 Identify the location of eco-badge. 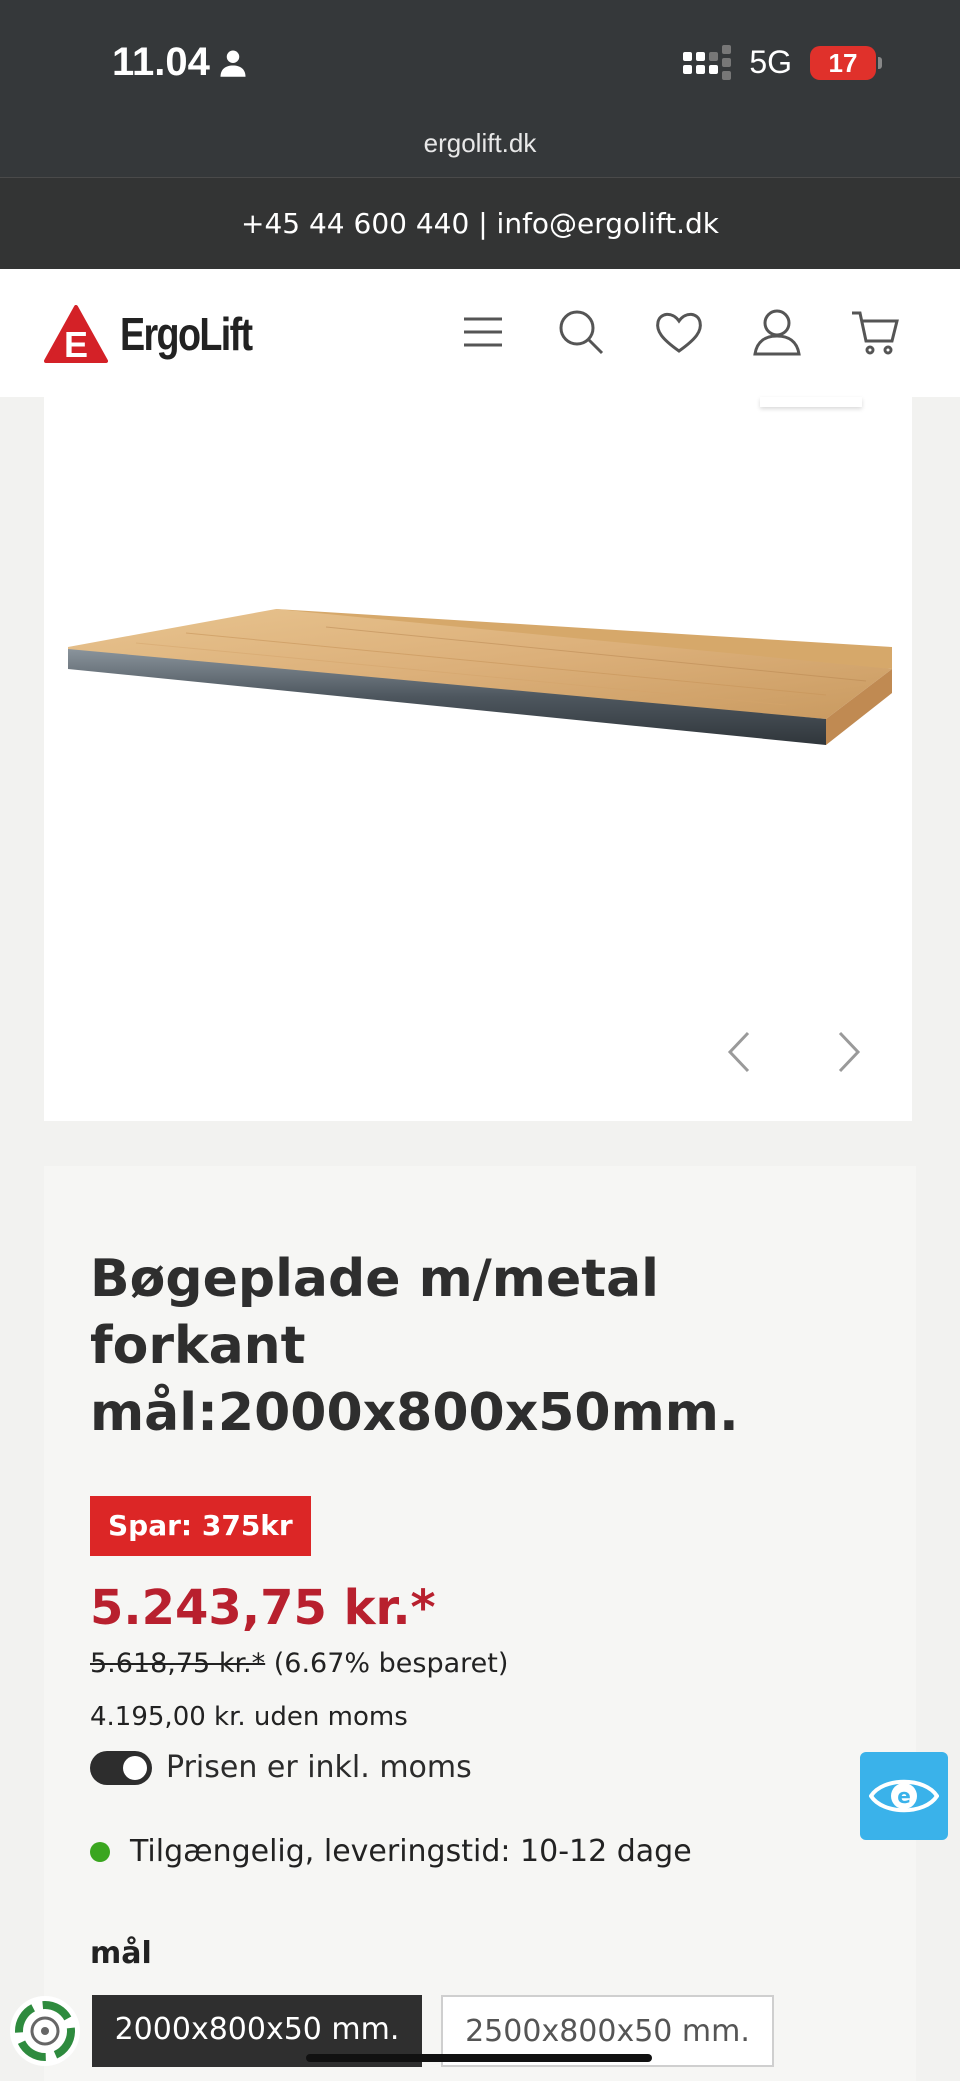
(45, 2031).